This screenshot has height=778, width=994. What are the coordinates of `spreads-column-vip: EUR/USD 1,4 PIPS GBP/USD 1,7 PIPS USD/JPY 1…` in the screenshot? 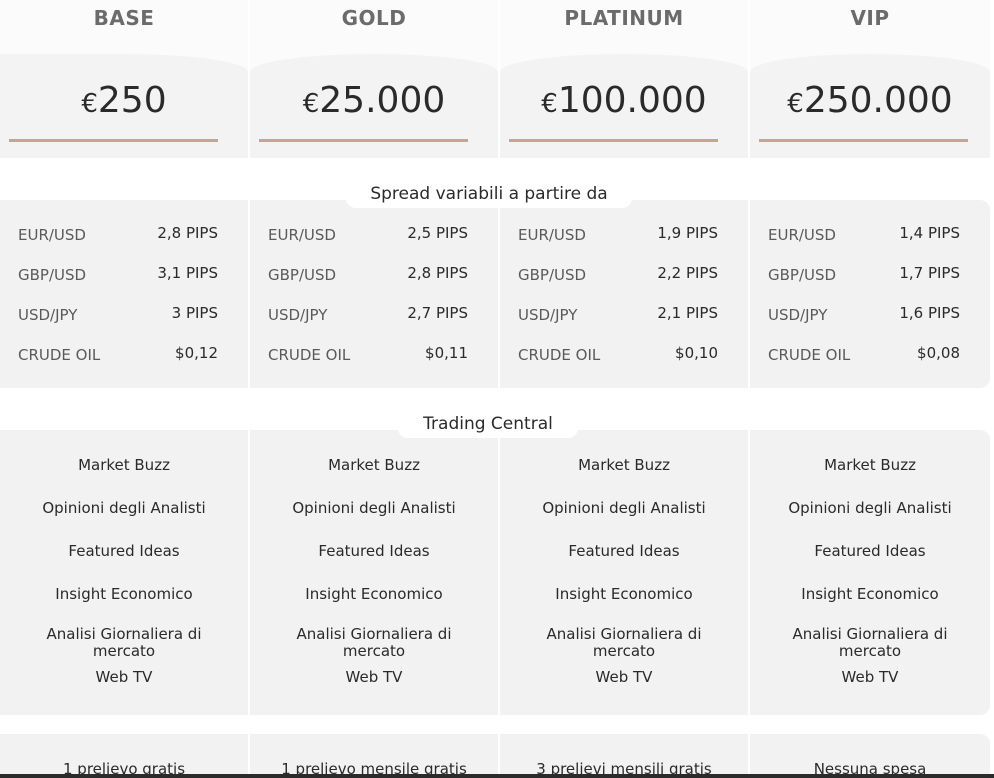 It's located at (870, 294).